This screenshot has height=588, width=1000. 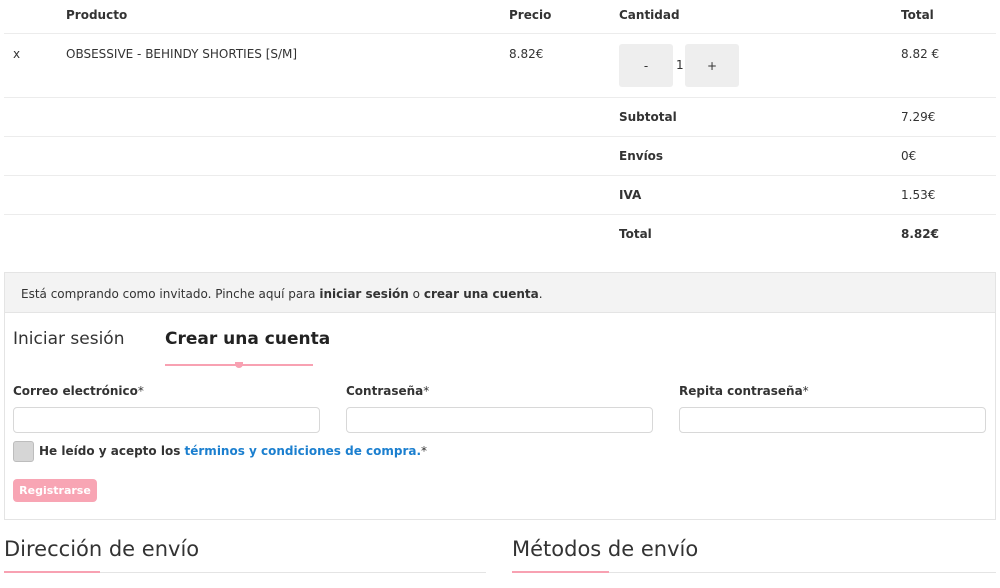 I want to click on login-link: iniciar sesión, so click(x=364, y=294).